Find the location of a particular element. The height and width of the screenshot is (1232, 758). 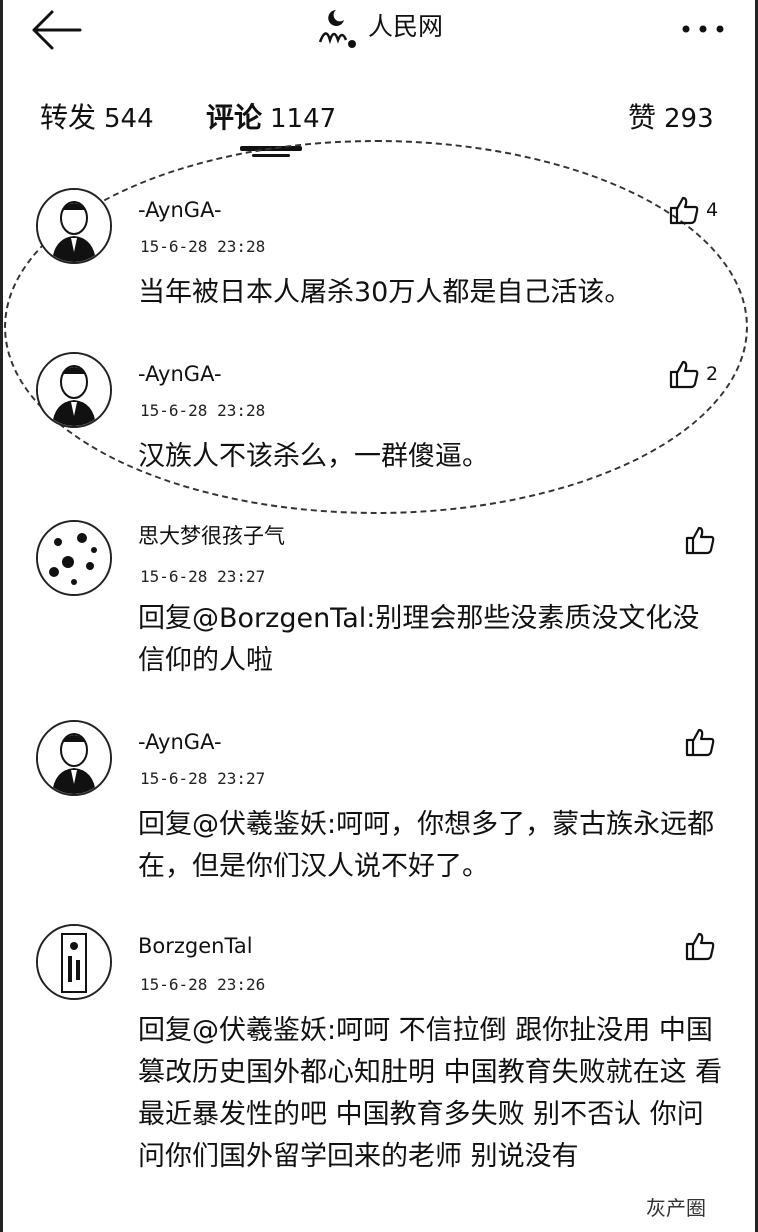

app-title: 人民网 is located at coordinates (406, 26).